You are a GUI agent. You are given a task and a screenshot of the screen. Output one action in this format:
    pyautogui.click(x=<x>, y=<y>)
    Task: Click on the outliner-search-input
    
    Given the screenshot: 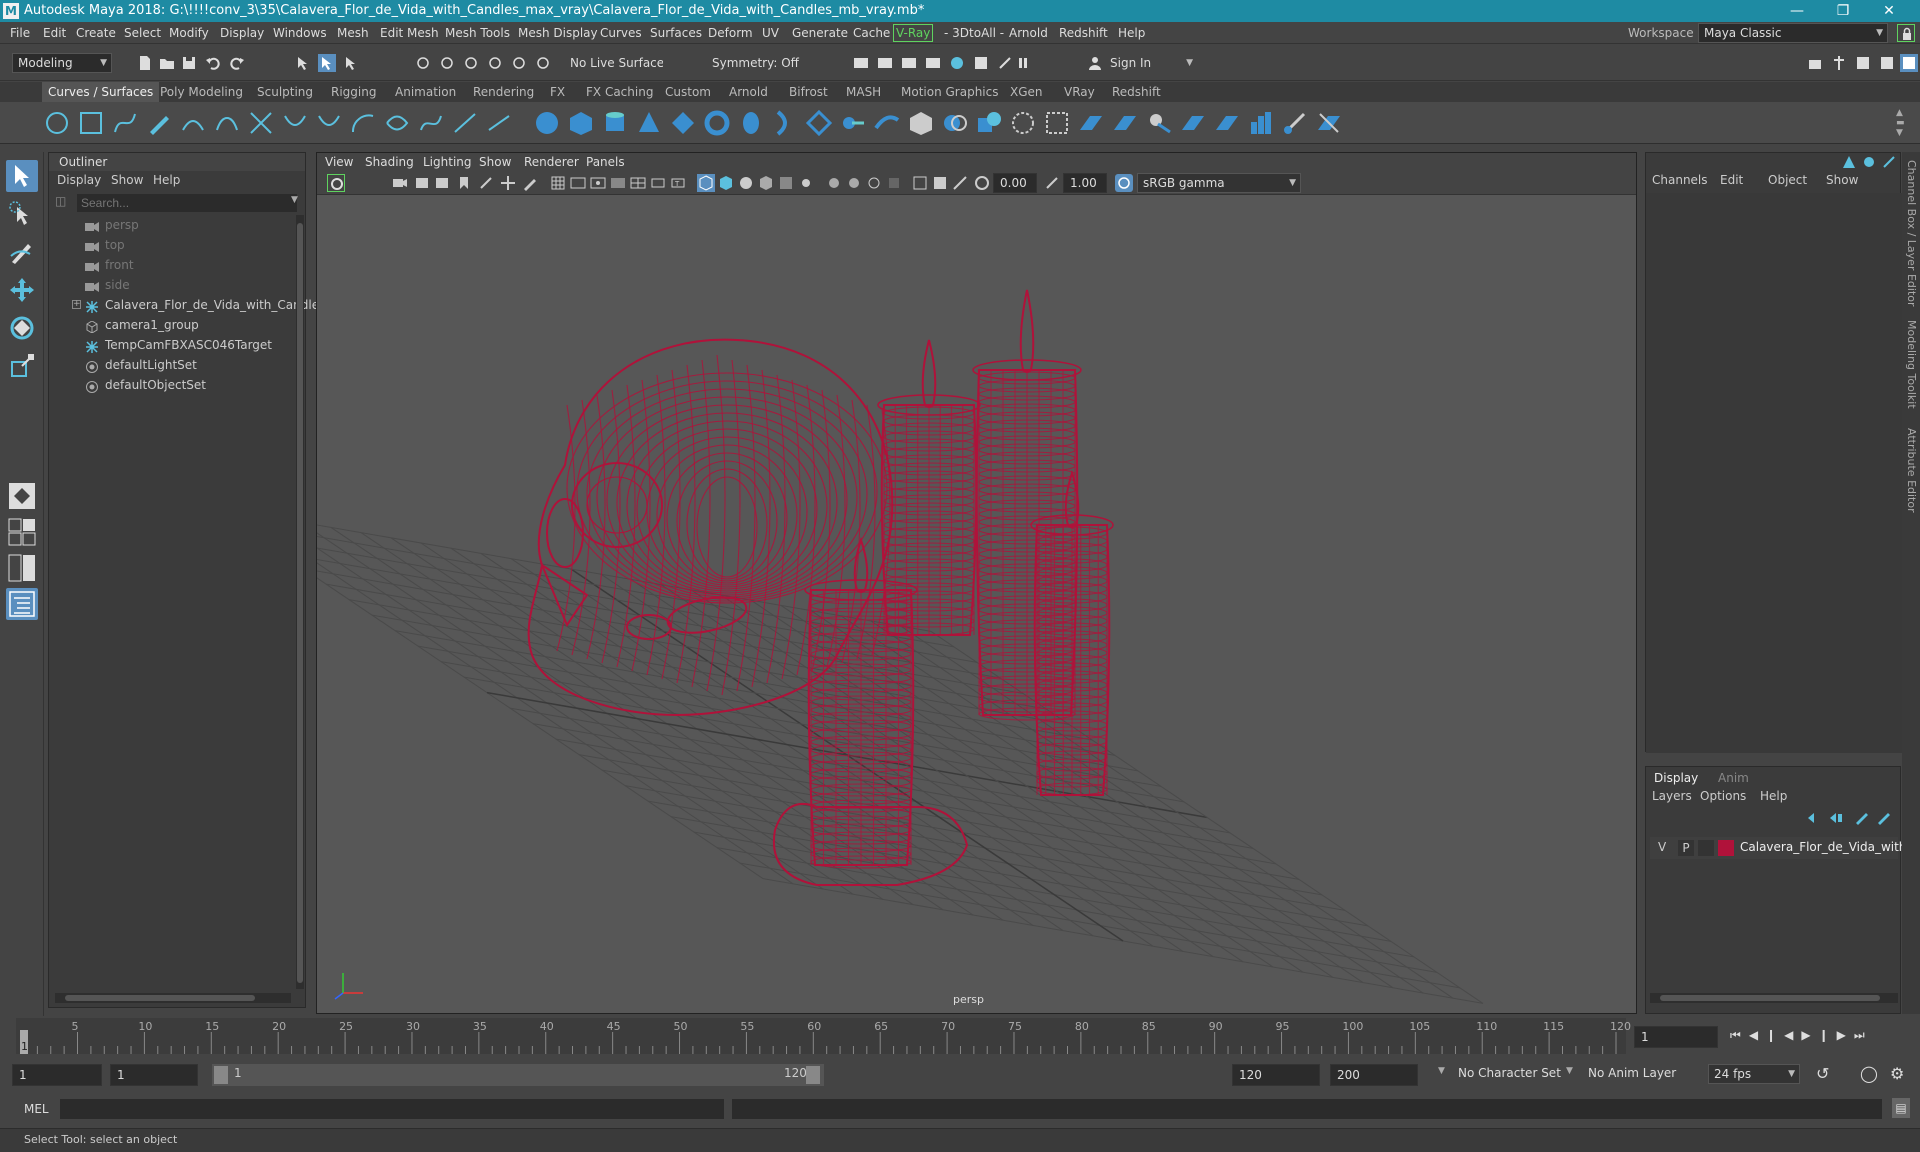 What is the action you would take?
    pyautogui.click(x=187, y=203)
    